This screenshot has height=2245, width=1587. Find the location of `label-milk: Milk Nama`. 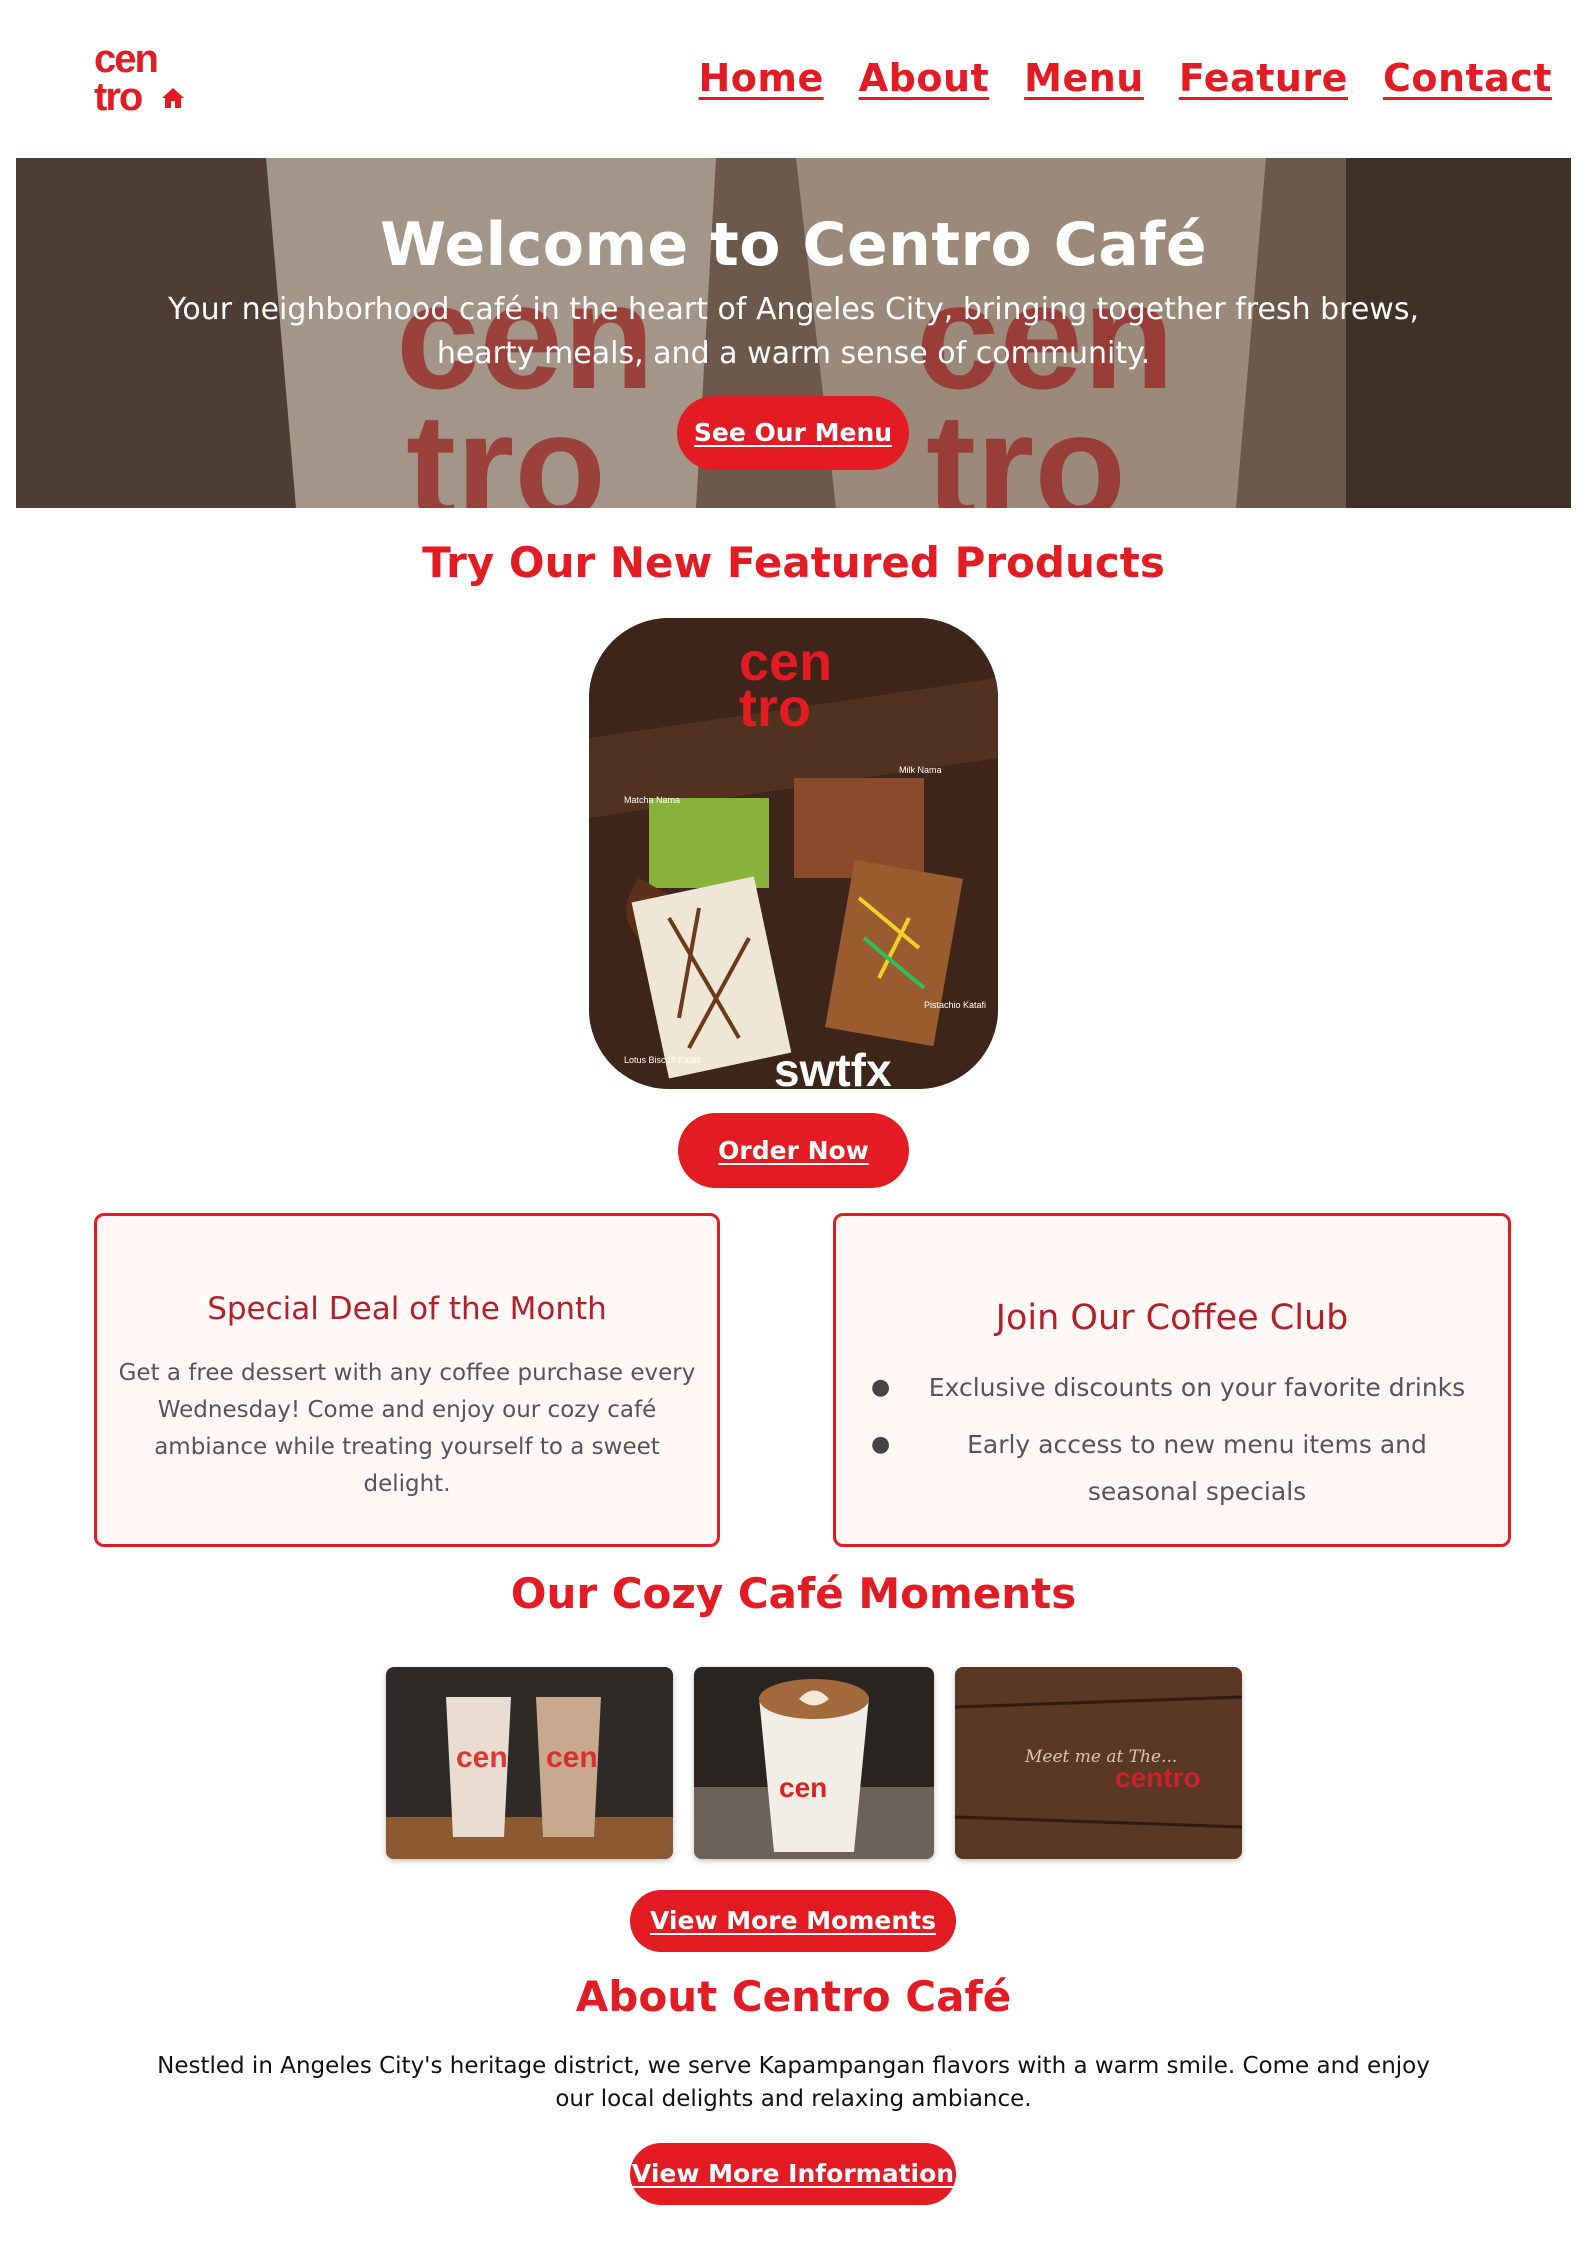

label-milk: Milk Nama is located at coordinates (920, 770).